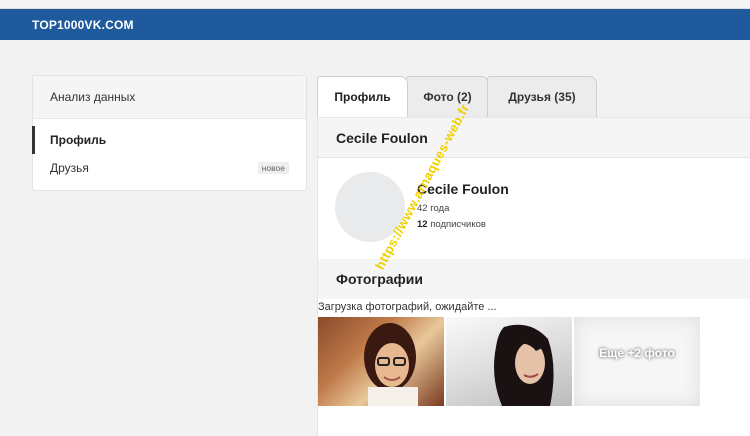 This screenshot has width=750, height=436. What do you see at coordinates (458, 224) in the screenshot?
I see `subscribers-label: подписчиков` at bounding box center [458, 224].